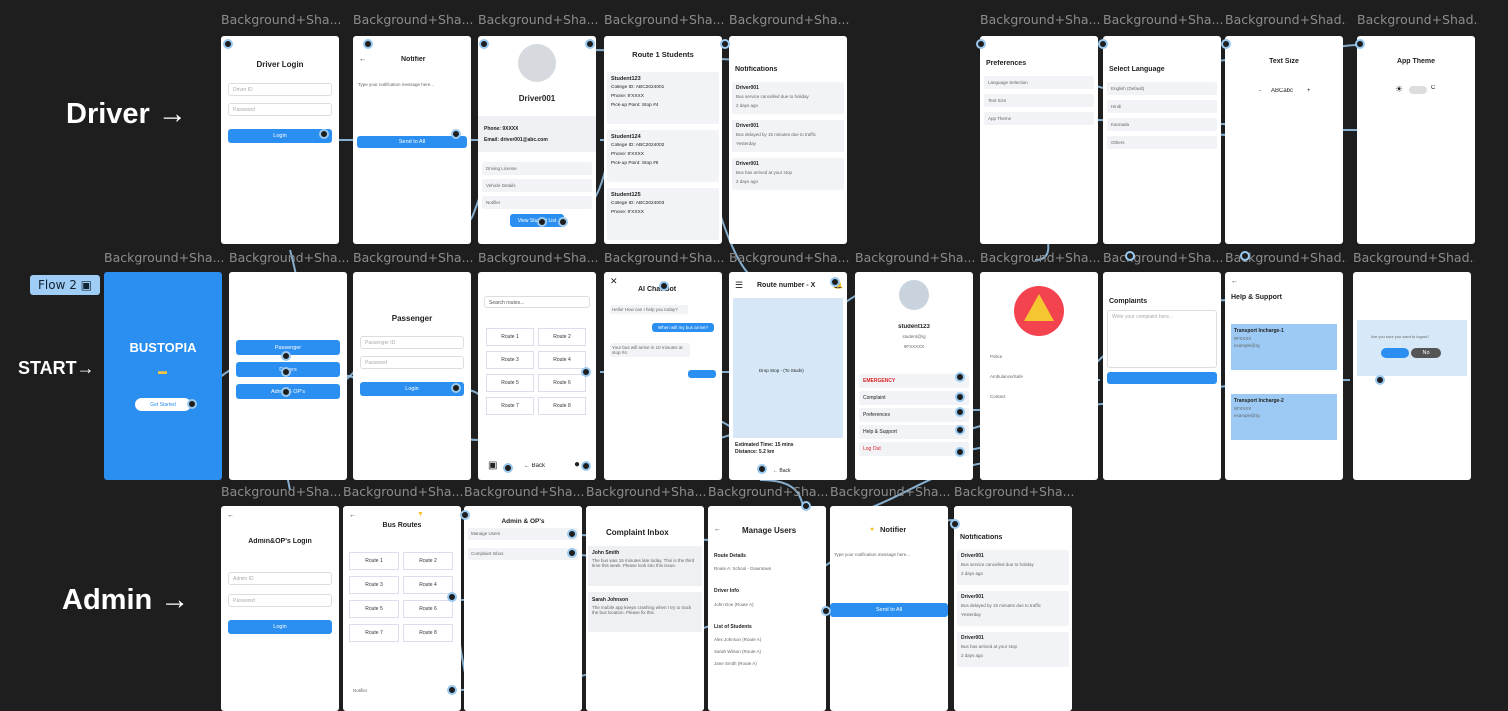  I want to click on send-button, so click(702, 374).